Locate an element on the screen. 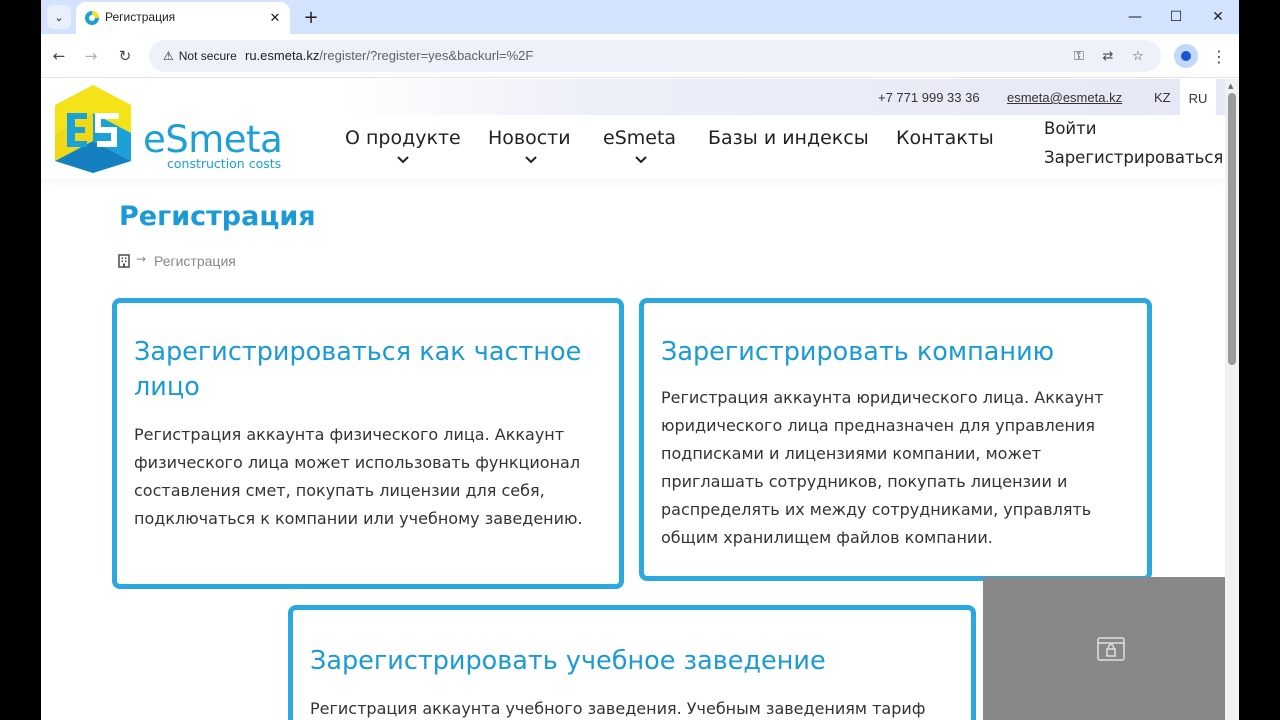 Image resolution: width=1280 pixels, height=720 pixels. esmeta-logo-icon is located at coordinates (93, 129).